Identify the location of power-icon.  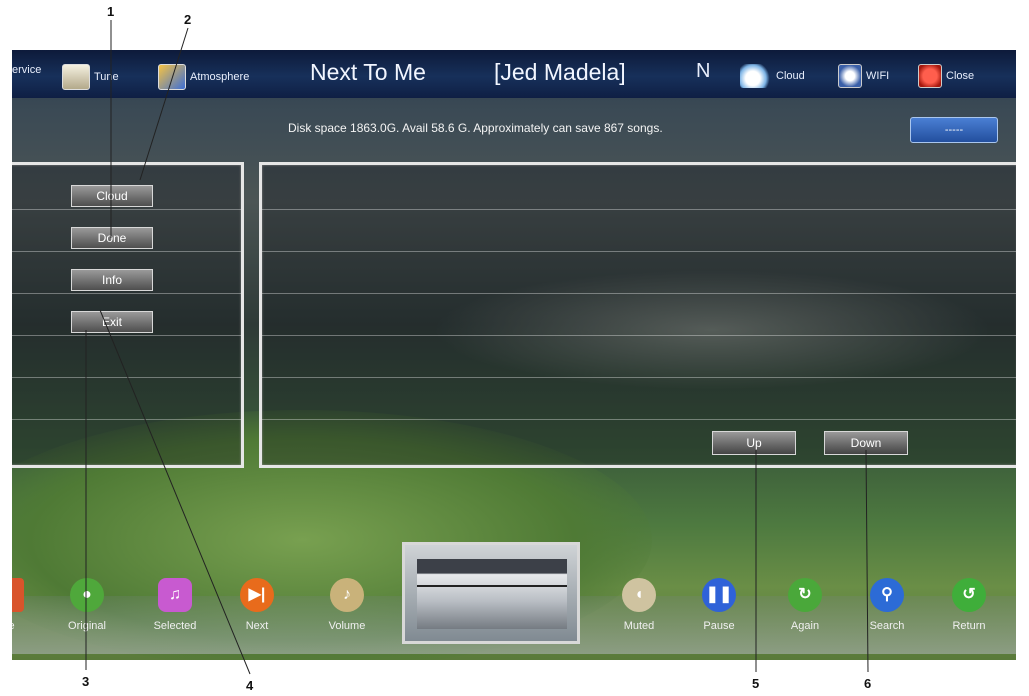
(930, 76).